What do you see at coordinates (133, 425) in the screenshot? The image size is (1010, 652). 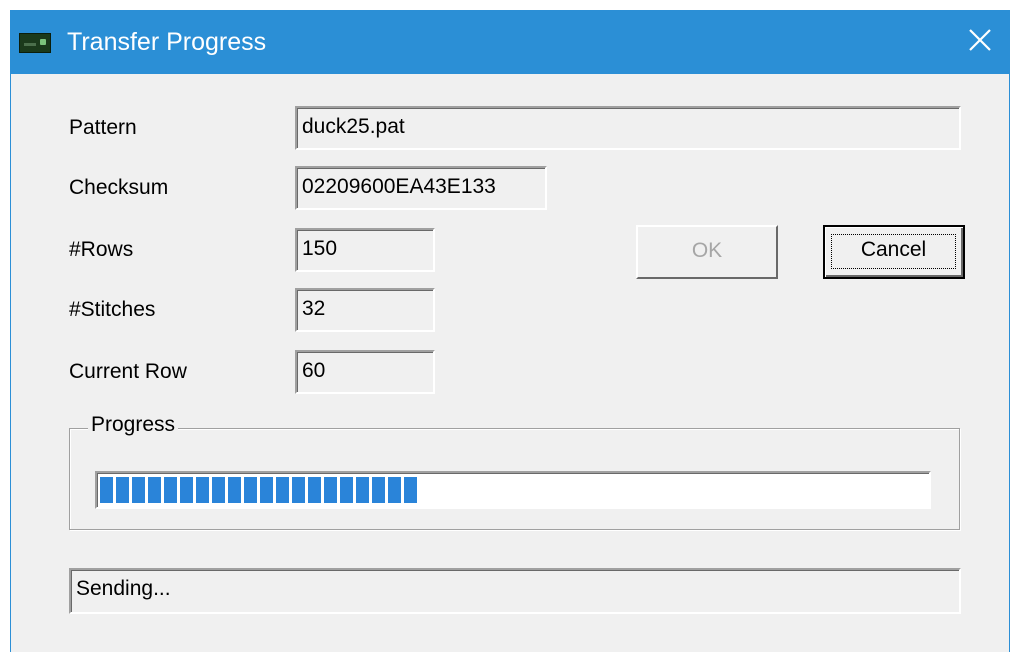 I see `progress-group-label: Progress` at bounding box center [133, 425].